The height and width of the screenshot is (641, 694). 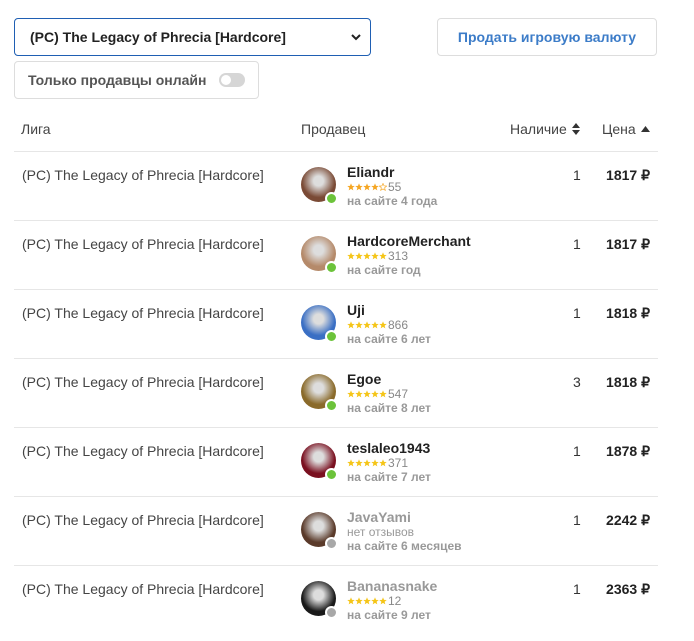 What do you see at coordinates (575, 129) in the screenshot?
I see `sort-both-icon` at bounding box center [575, 129].